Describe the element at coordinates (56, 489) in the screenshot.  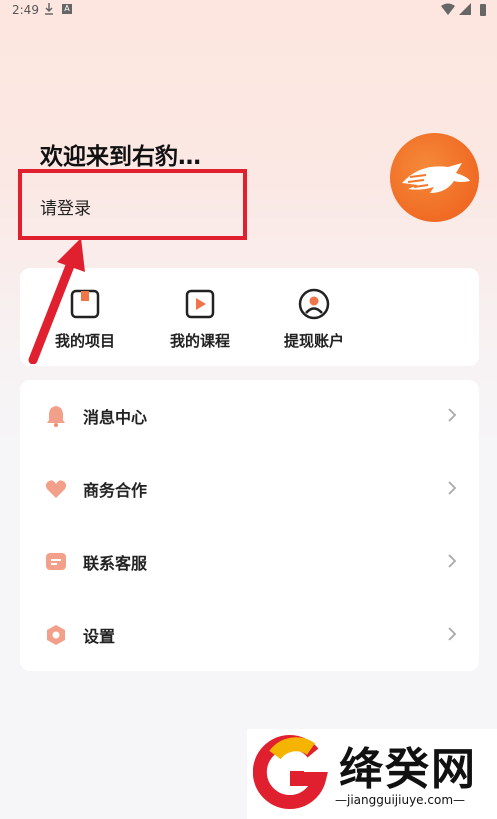
I see `heart-icon` at that location.